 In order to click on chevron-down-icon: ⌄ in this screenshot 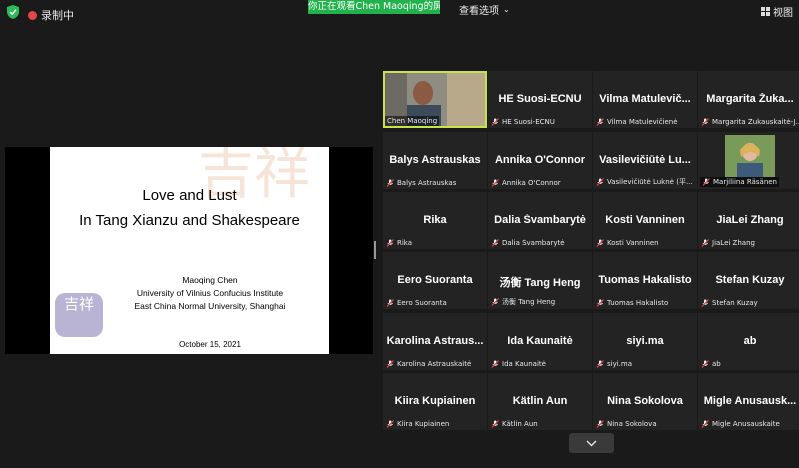, I will do `click(506, 9)`.